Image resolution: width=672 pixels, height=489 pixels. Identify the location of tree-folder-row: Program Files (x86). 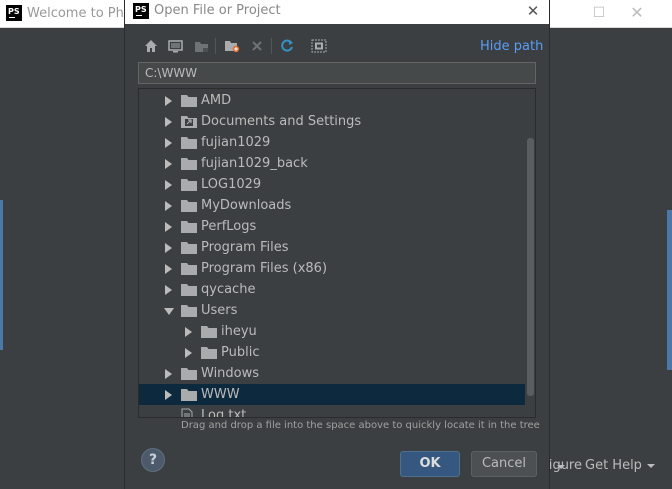
(332, 268).